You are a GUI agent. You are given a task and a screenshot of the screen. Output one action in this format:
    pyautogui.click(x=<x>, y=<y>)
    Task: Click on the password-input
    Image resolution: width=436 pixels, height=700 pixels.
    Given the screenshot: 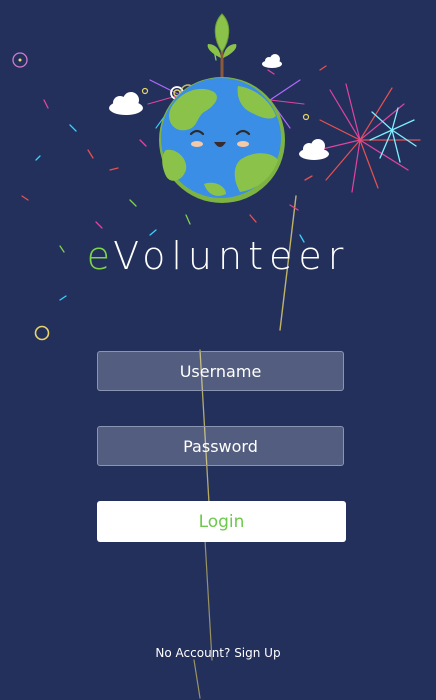 What is the action you would take?
    pyautogui.click(x=220, y=446)
    